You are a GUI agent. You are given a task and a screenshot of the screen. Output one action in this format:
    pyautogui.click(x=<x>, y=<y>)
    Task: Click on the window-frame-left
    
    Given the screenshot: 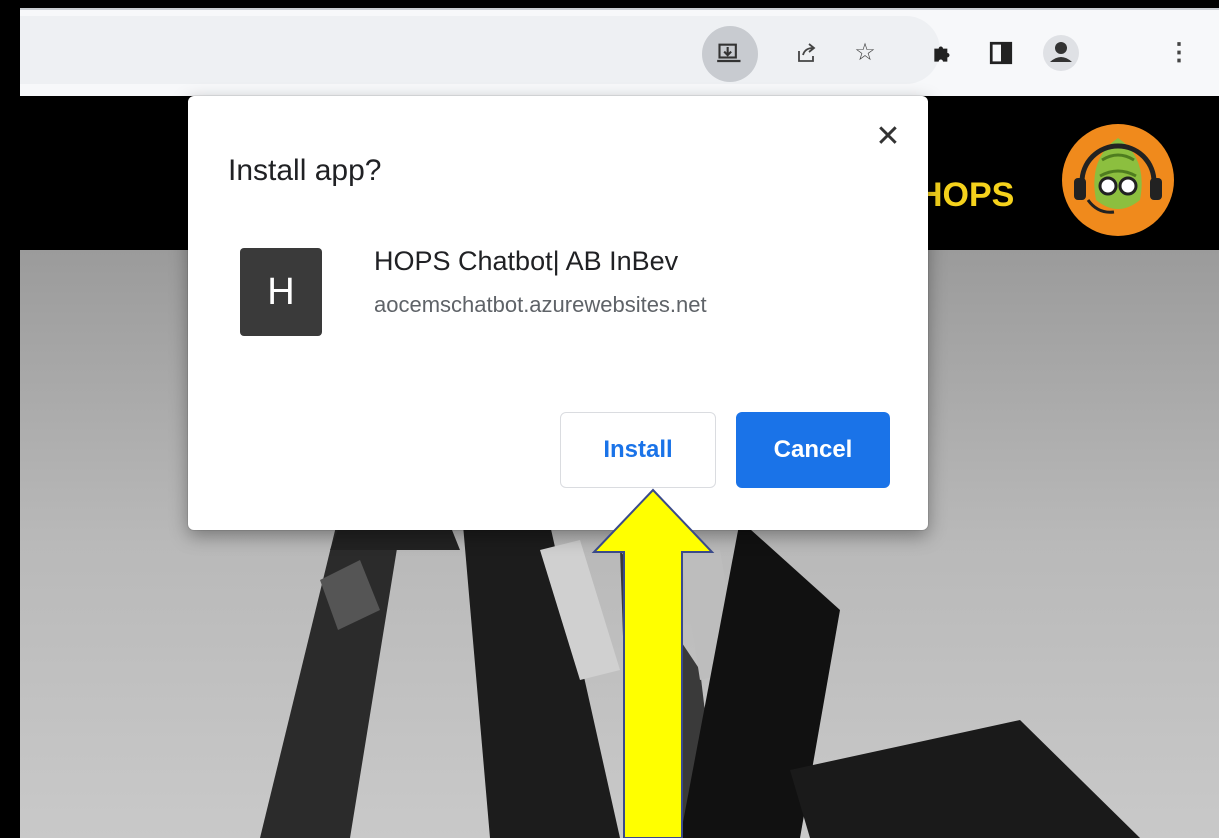 What is the action you would take?
    pyautogui.click(x=10, y=419)
    